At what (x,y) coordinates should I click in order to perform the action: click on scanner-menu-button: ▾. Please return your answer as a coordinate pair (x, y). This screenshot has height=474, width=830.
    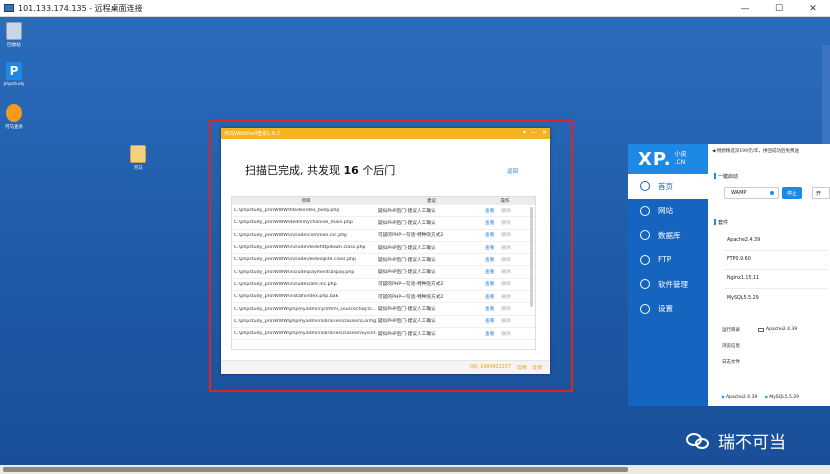
    Looking at the image, I should click on (524, 132).